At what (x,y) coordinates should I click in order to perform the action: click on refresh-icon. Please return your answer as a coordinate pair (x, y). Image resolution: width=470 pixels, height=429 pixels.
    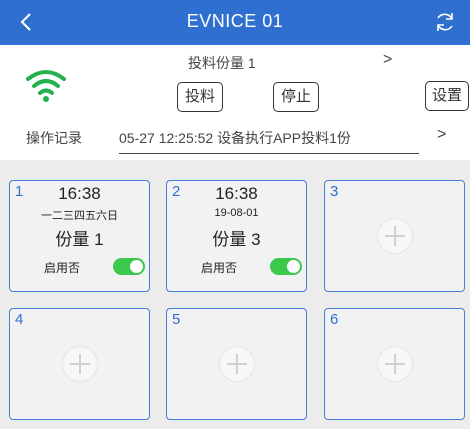
    Looking at the image, I should click on (445, 22).